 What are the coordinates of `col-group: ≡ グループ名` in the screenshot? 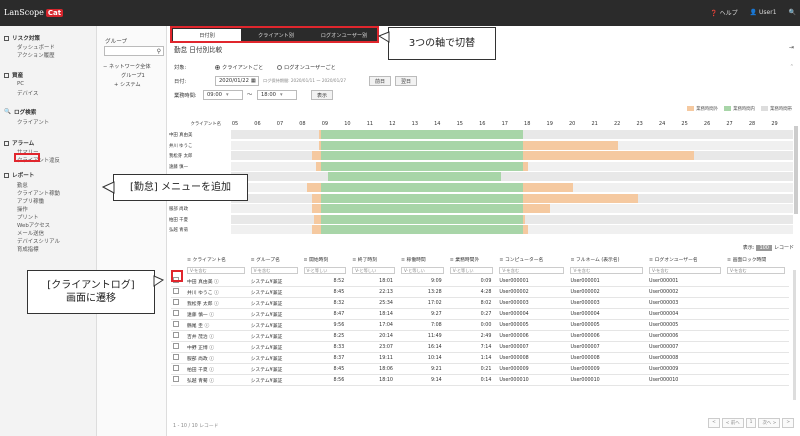 It's located at (275, 259).